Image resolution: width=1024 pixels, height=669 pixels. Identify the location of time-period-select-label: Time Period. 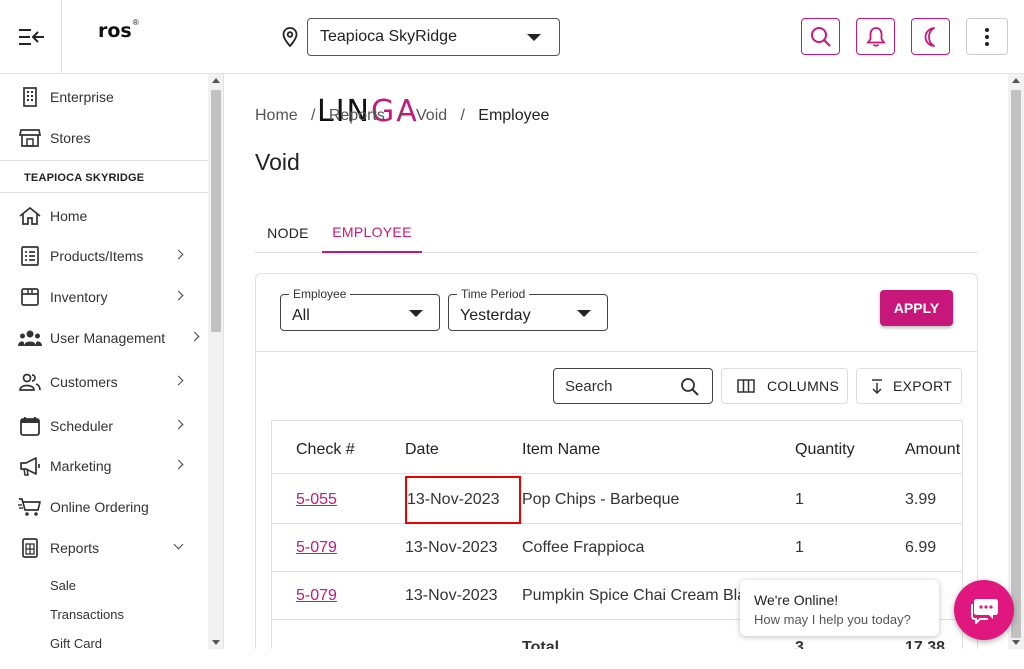
(493, 294).